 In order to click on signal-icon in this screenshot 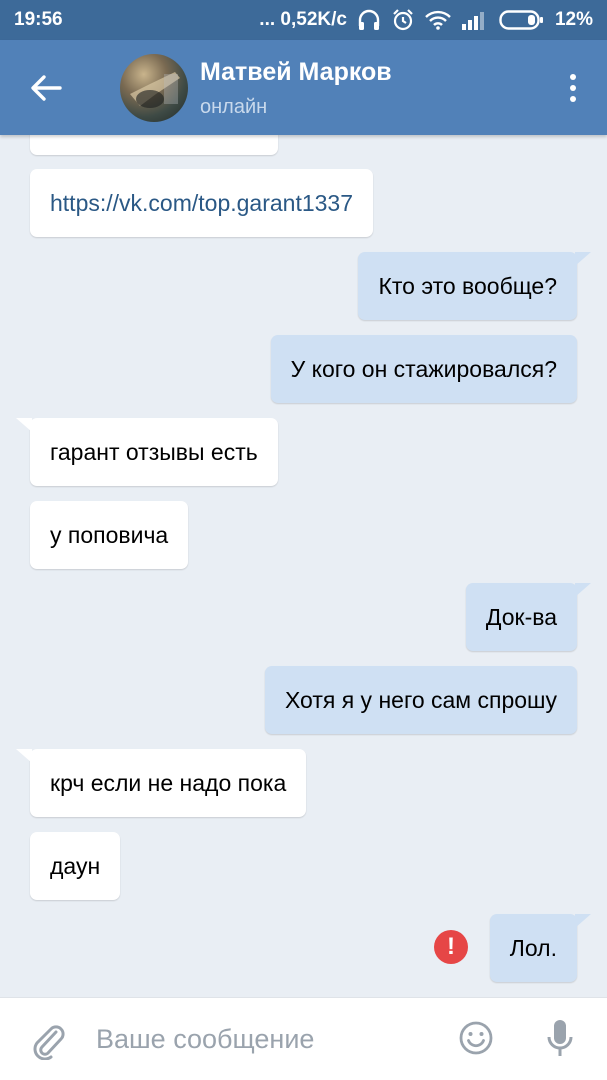, I will do `click(475, 20)`.